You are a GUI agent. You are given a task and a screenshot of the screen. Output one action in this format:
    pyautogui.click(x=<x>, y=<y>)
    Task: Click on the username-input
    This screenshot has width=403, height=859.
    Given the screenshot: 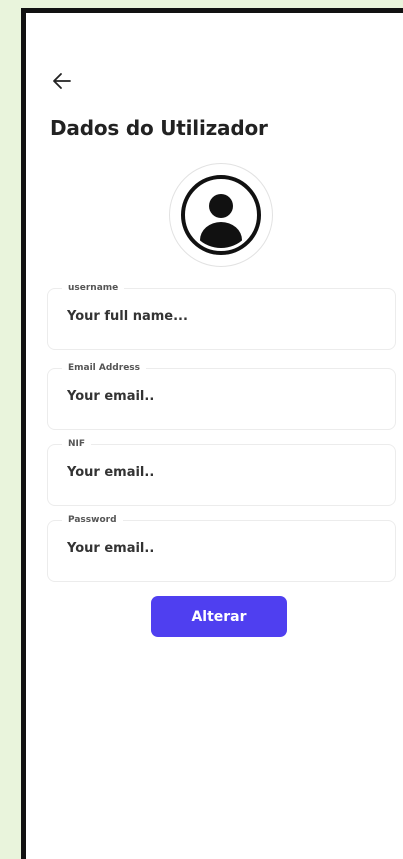 What is the action you would take?
    pyautogui.click(x=222, y=316)
    